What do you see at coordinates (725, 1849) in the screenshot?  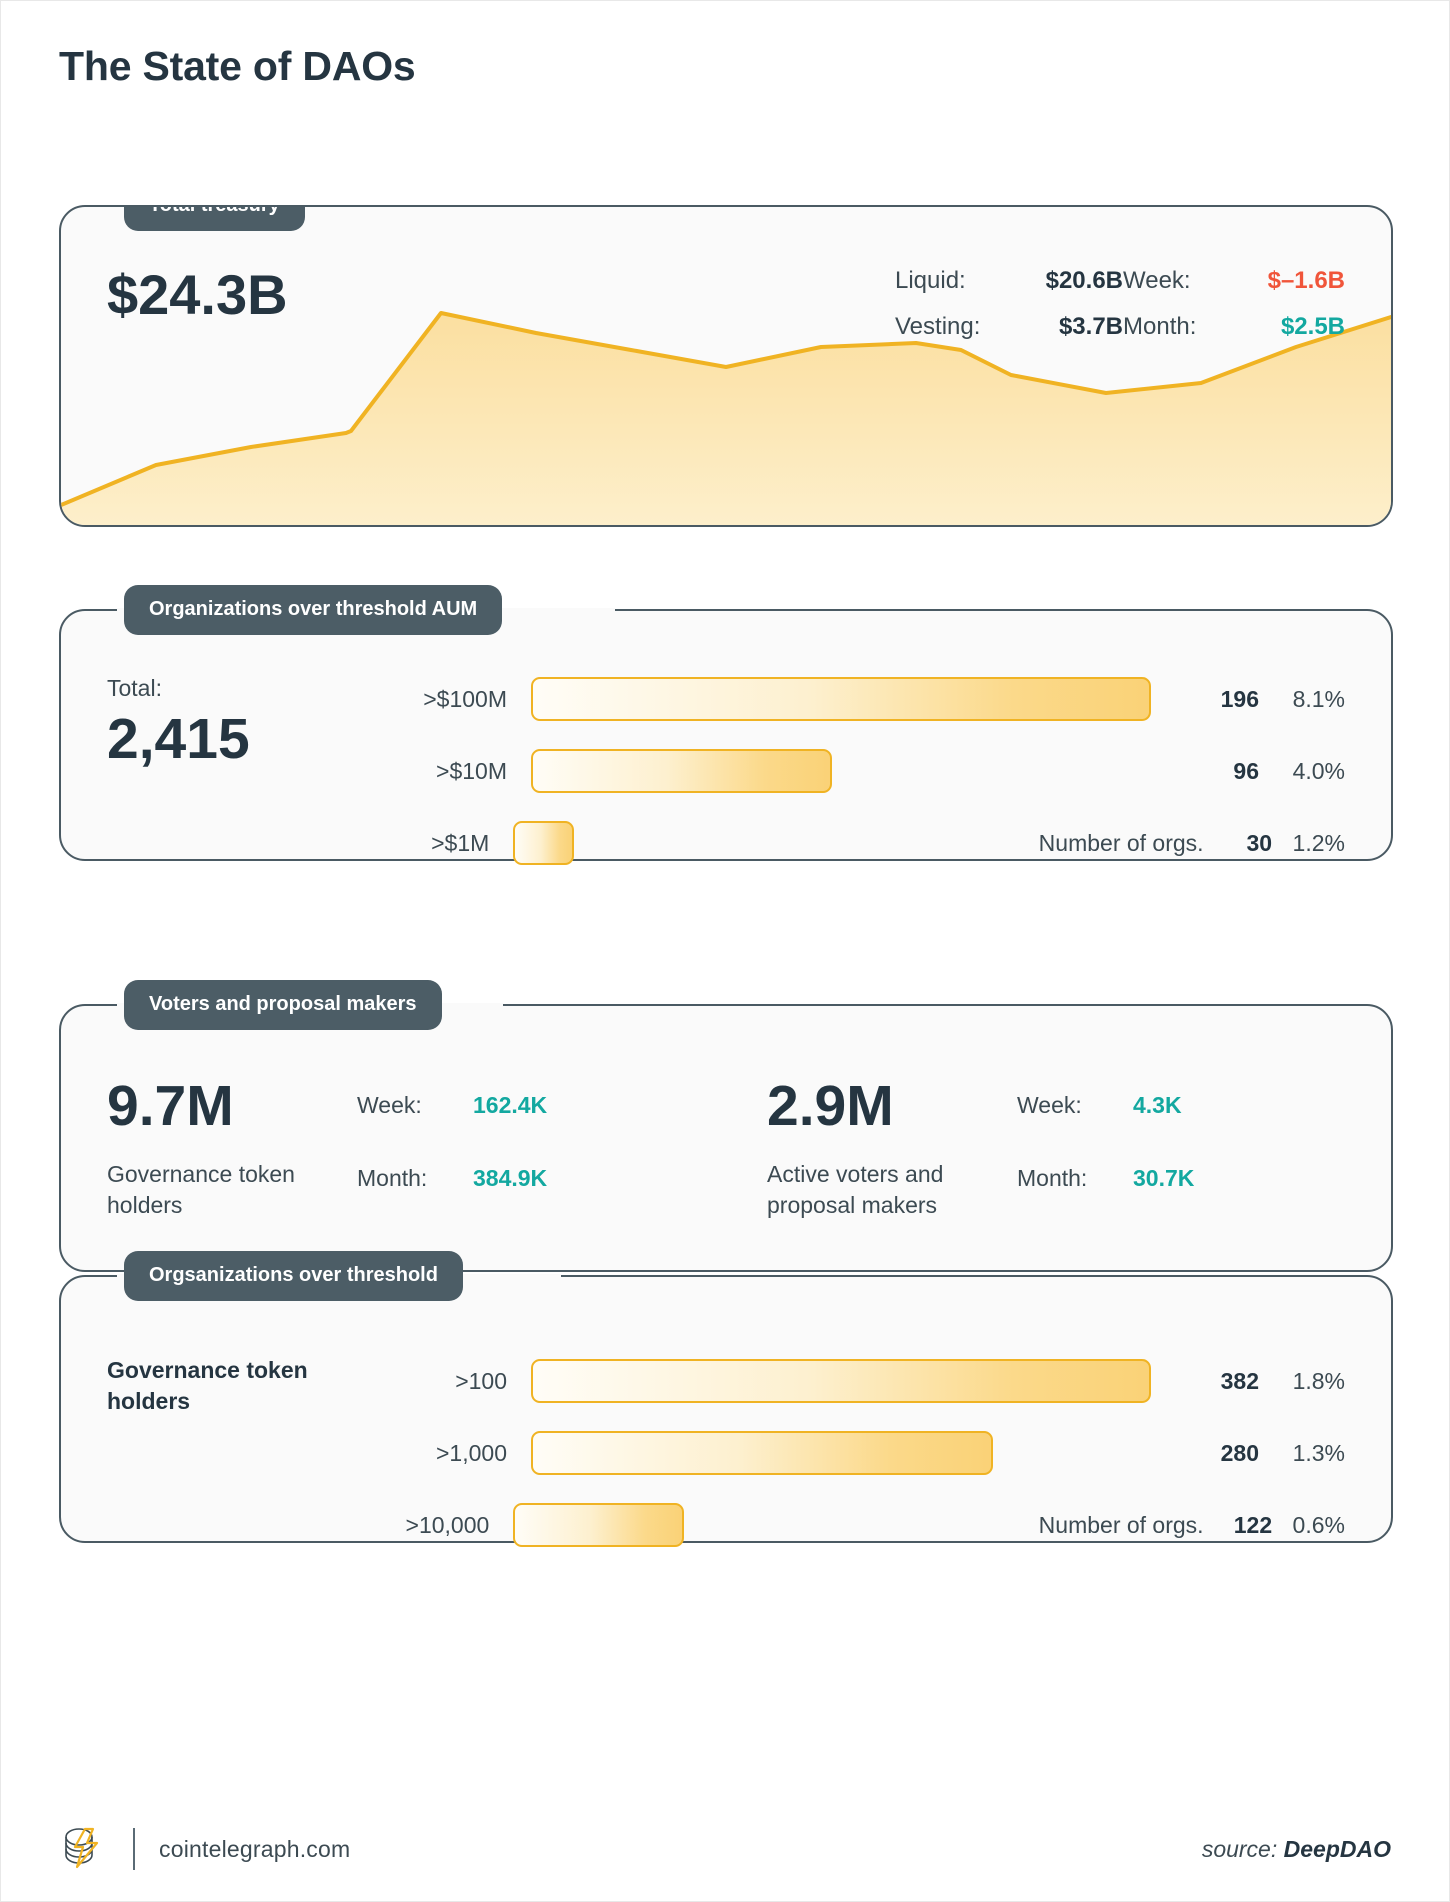 I see `footer: cointelegraph.com source: DeepDAO` at bounding box center [725, 1849].